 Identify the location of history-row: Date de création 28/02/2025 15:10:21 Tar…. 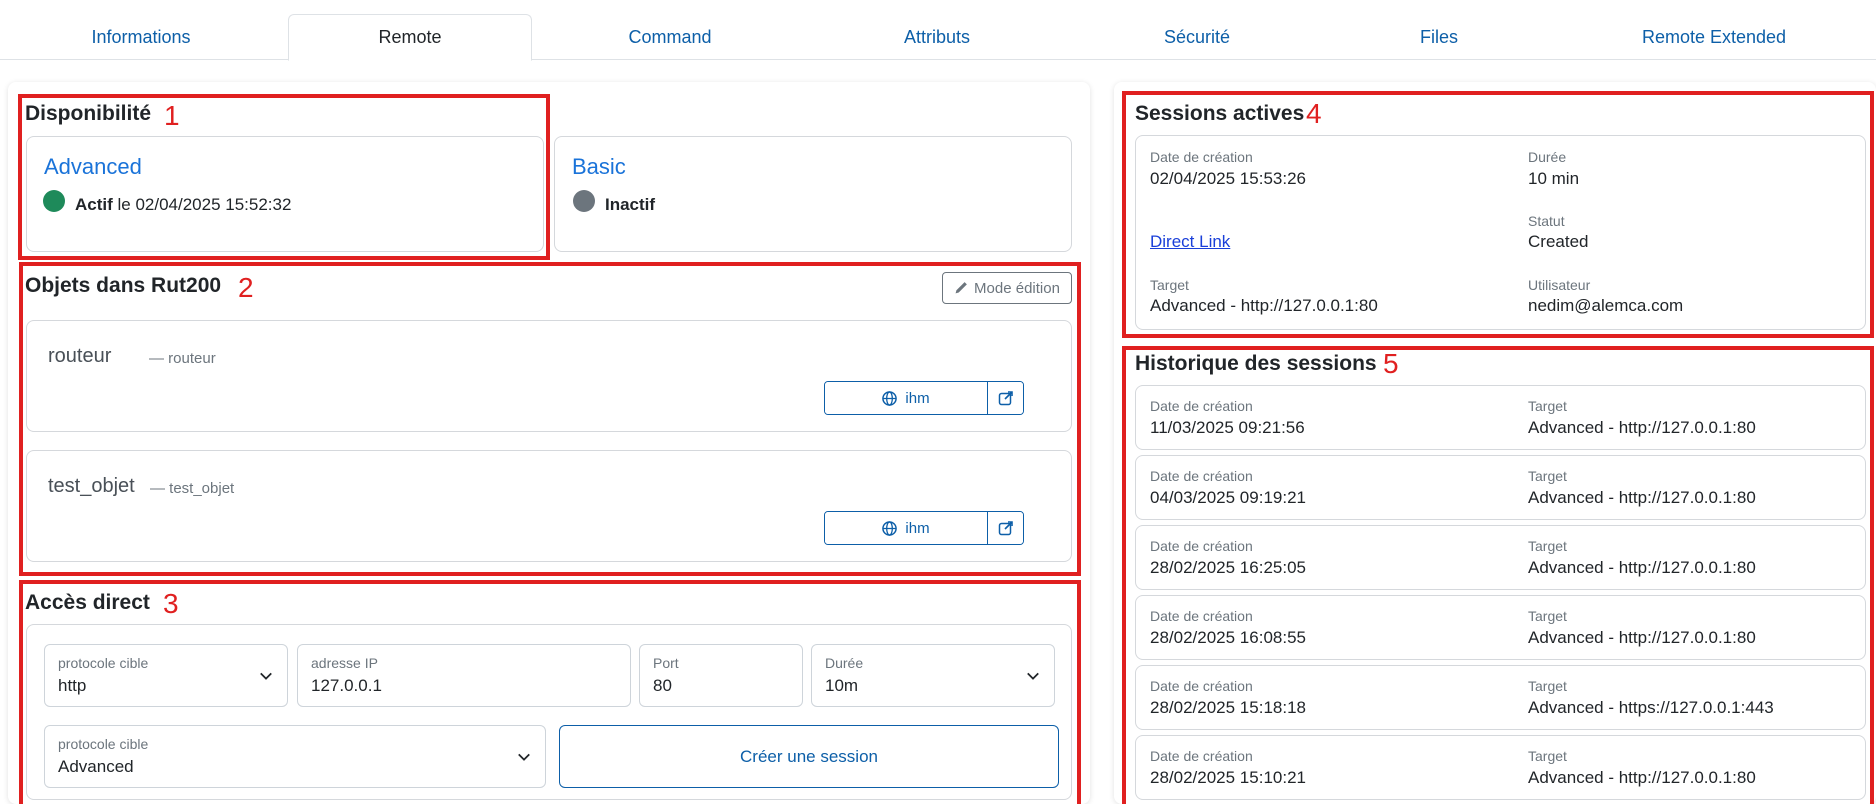
(1500, 767).